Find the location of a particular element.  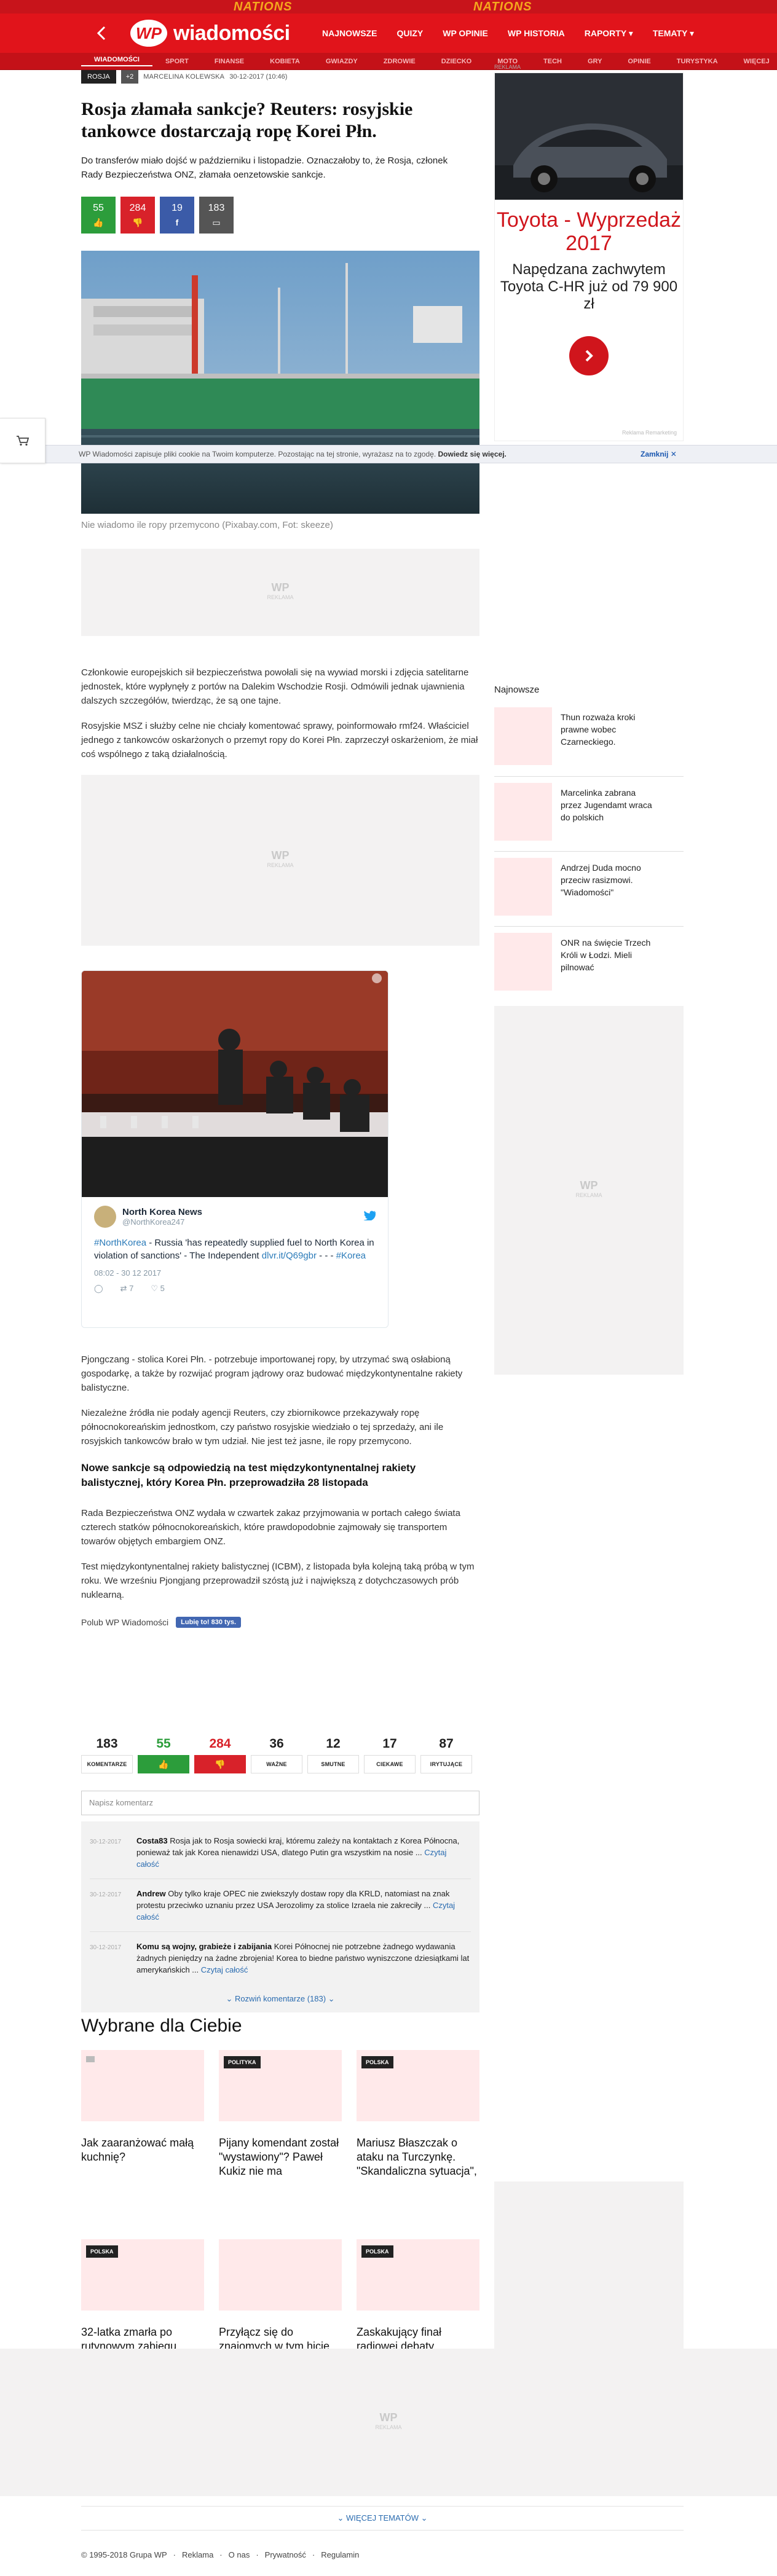

reply-icon: ◯ is located at coordinates (98, 1289).